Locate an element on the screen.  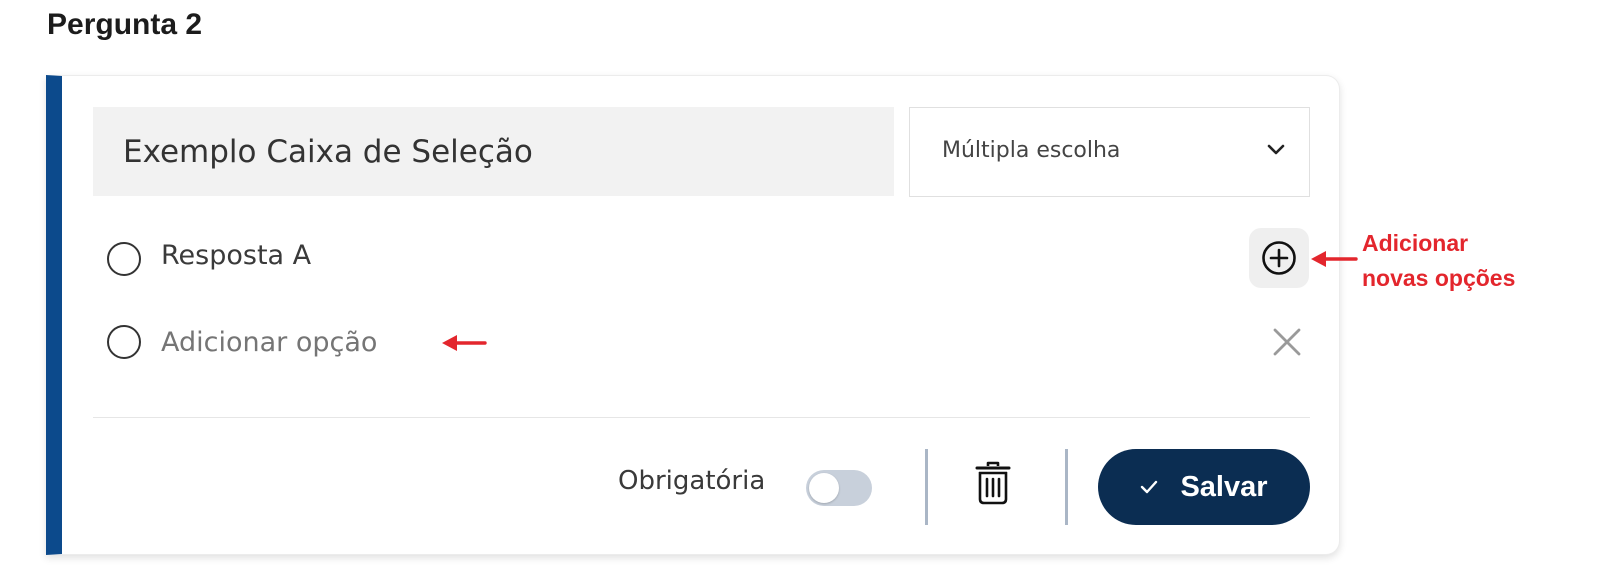
required-label: Obrigatória is located at coordinates (692, 481).